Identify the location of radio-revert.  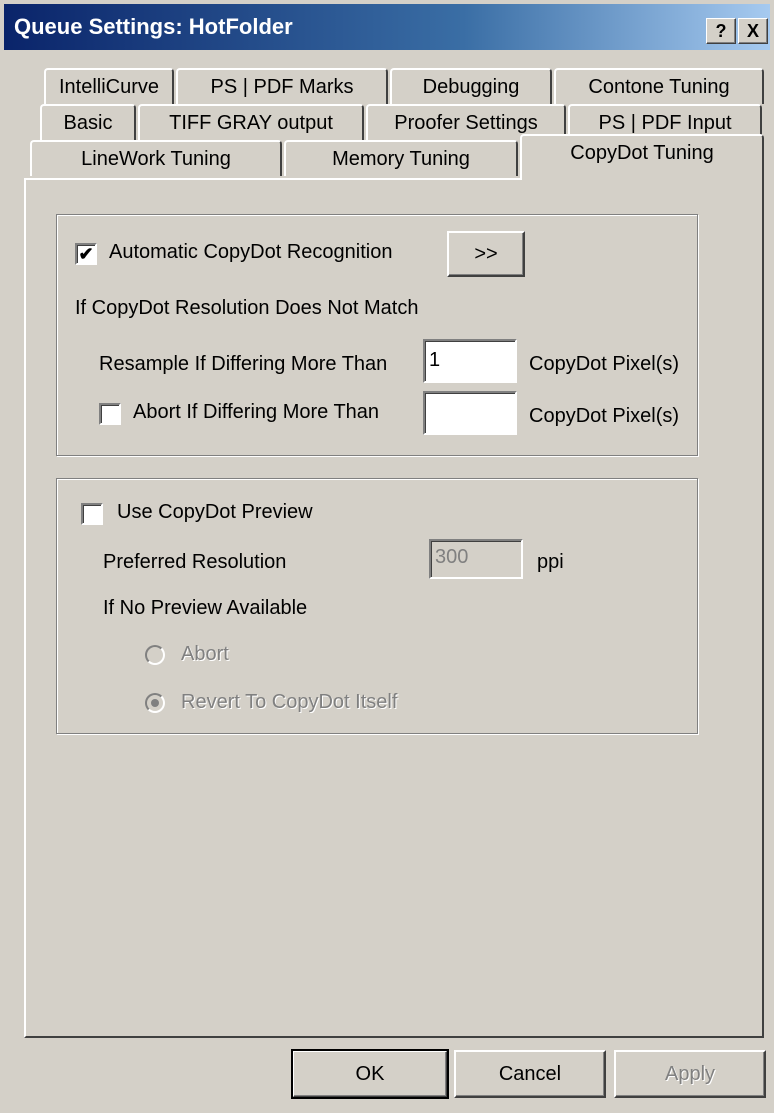
(155, 703).